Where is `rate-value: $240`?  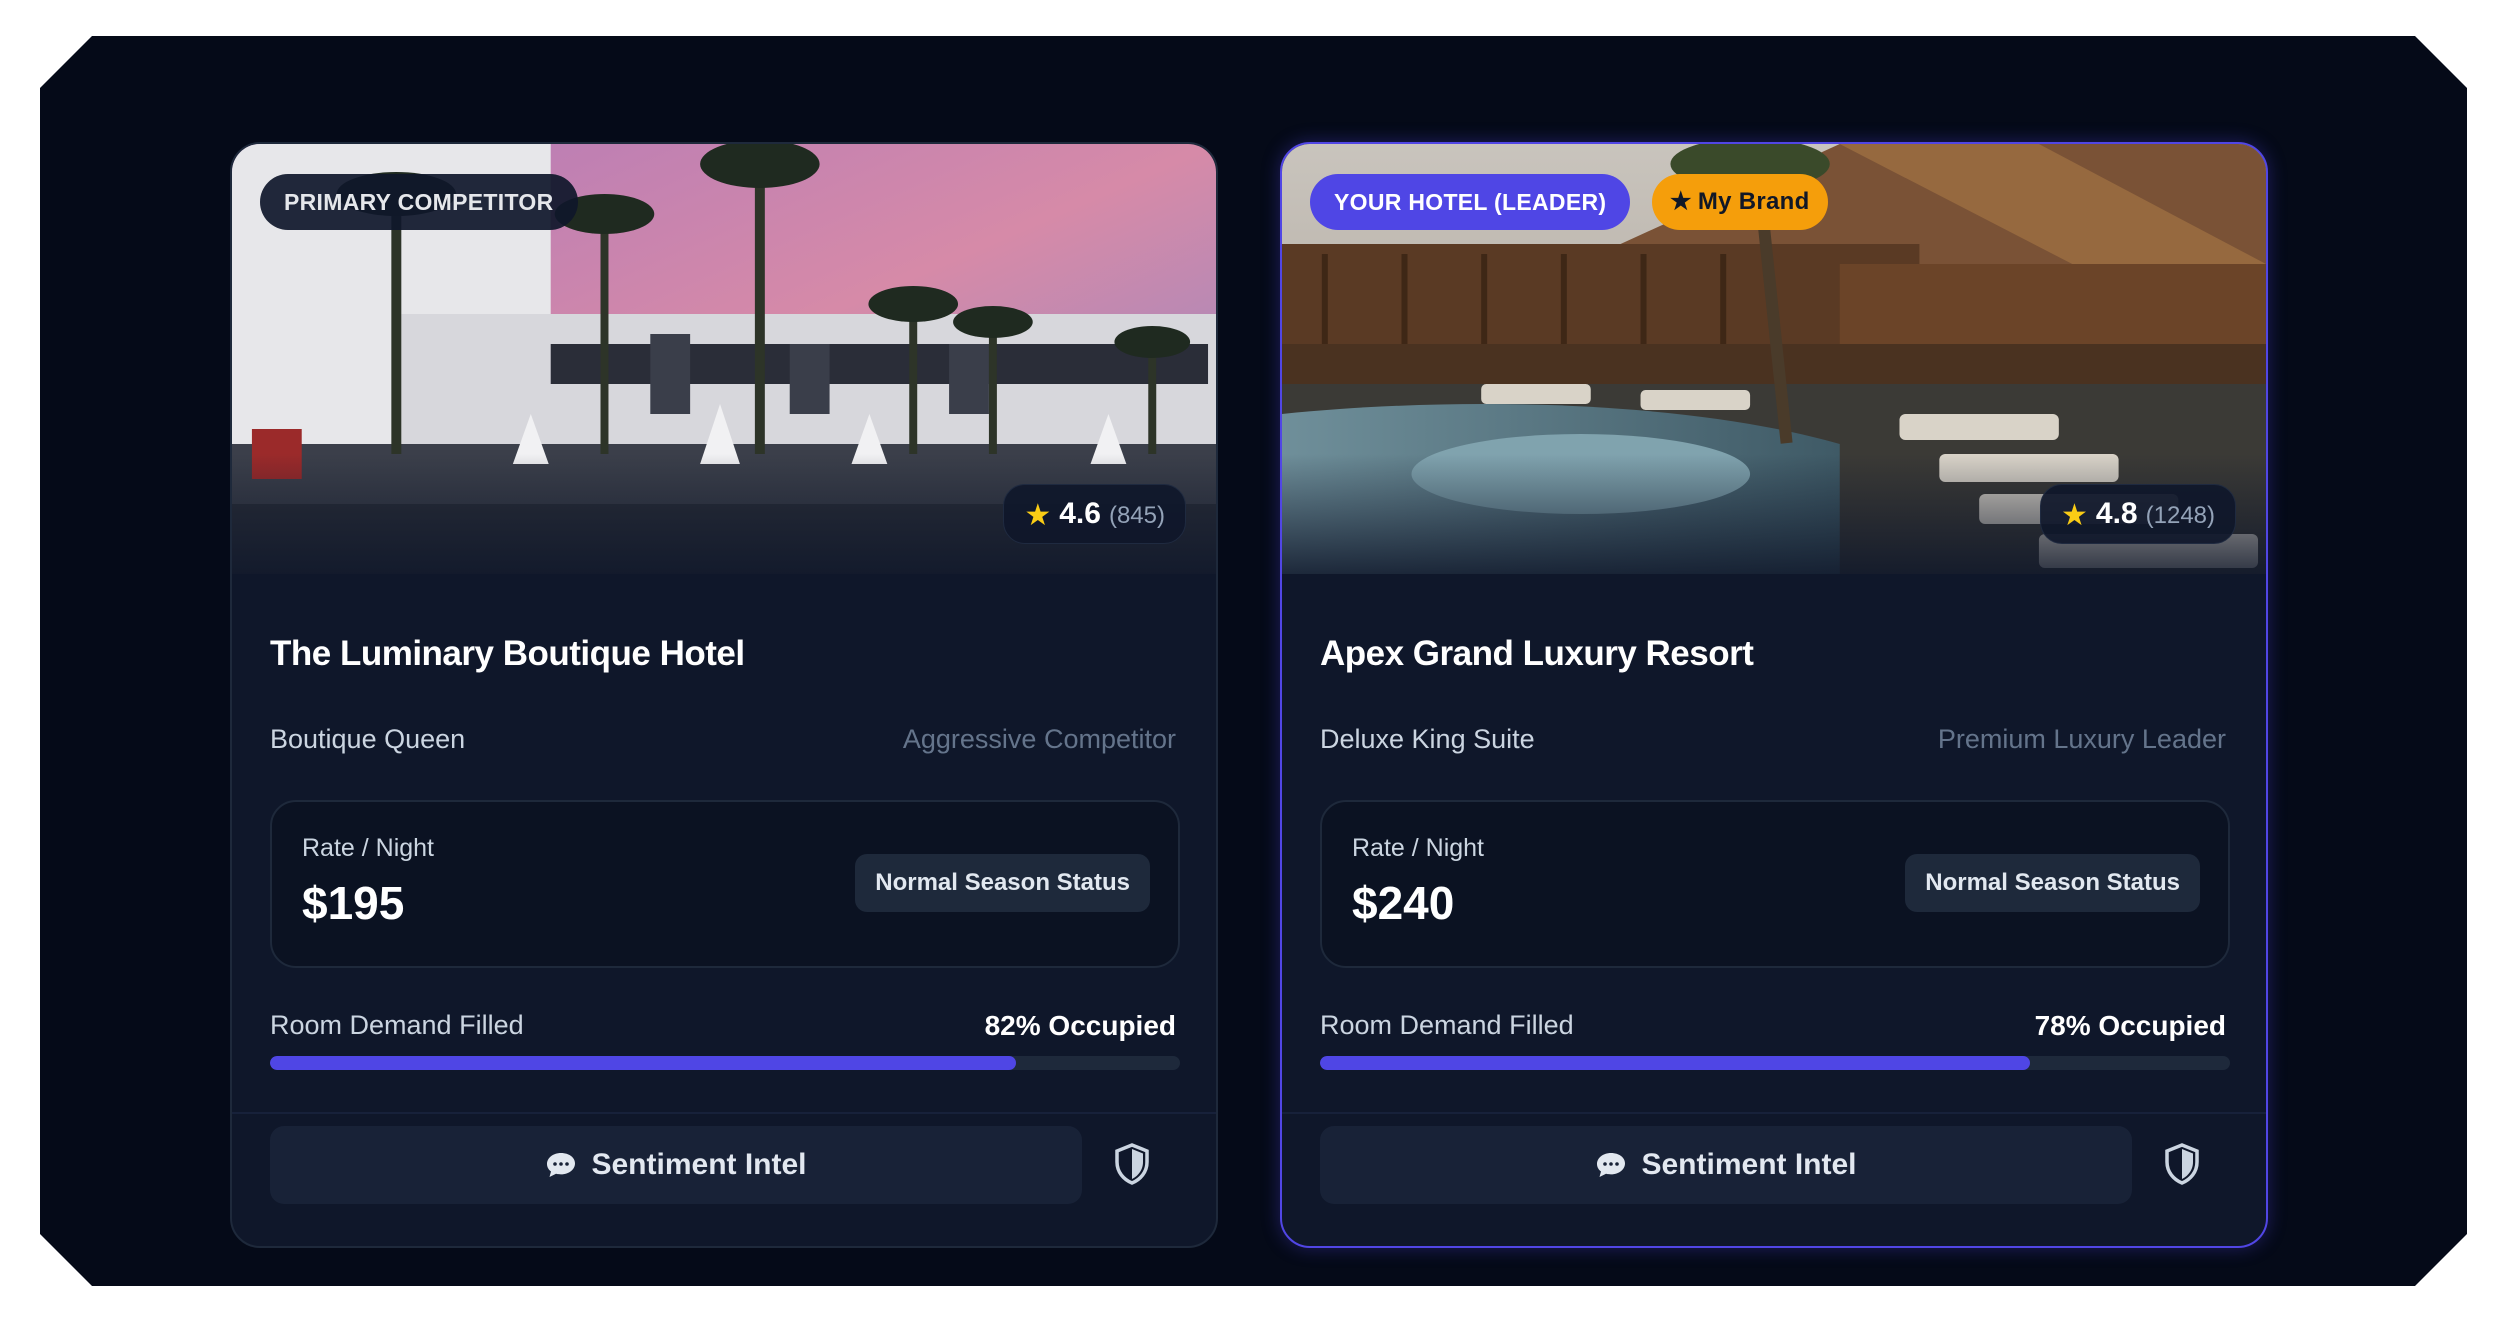 rate-value: $240 is located at coordinates (1403, 903).